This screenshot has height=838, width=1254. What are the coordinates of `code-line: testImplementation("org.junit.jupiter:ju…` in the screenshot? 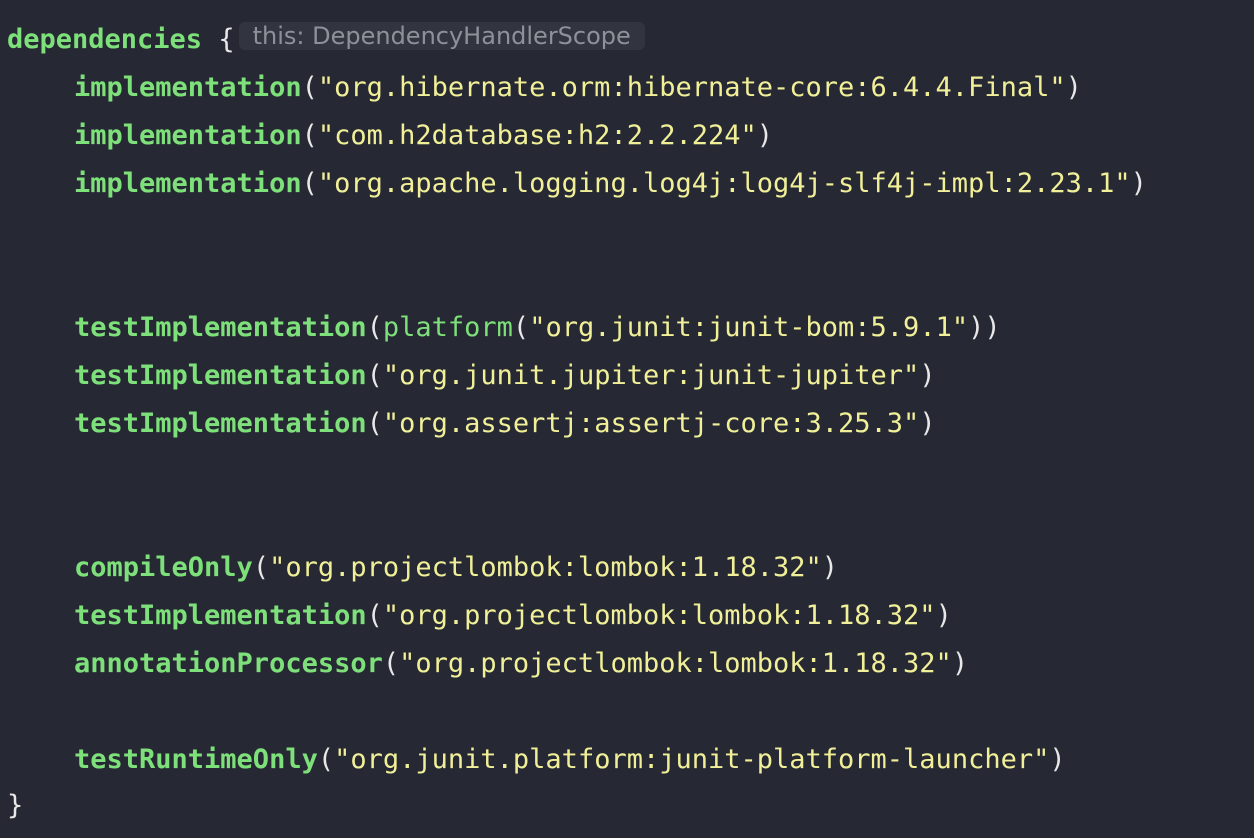 It's located at (505, 376).